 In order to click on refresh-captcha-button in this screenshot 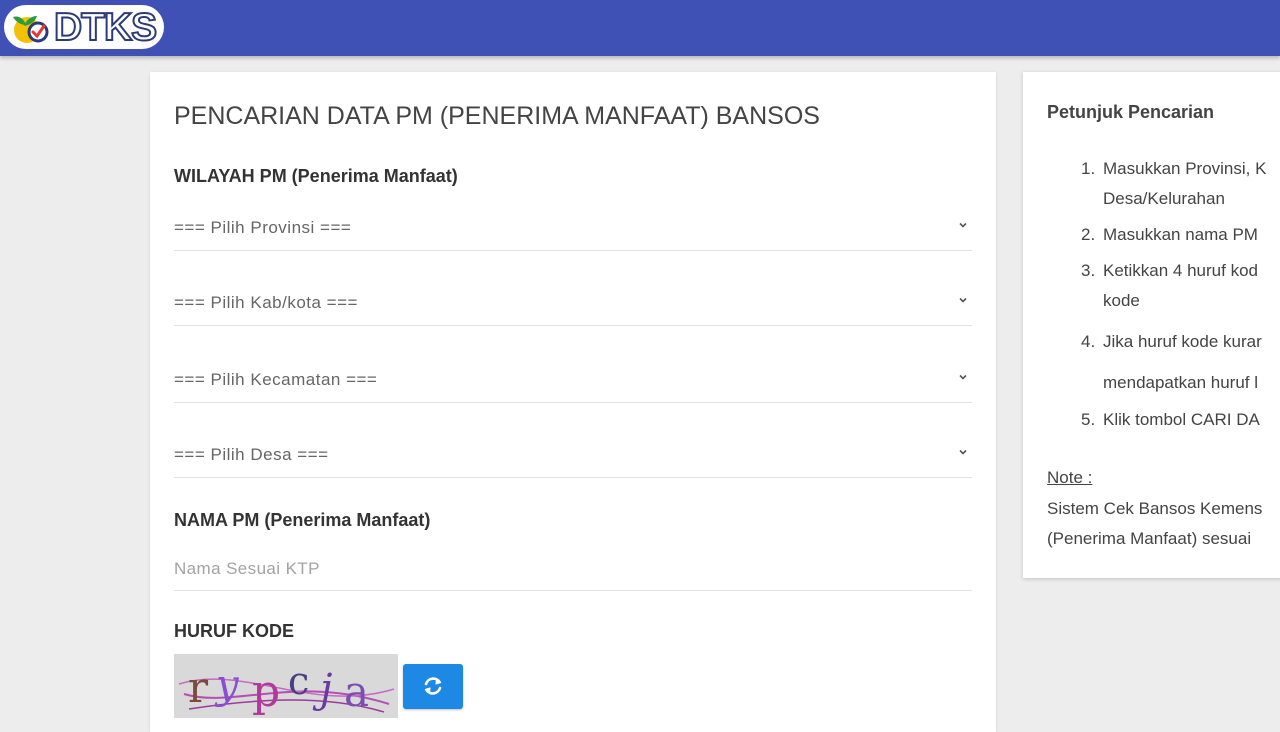, I will do `click(433, 686)`.